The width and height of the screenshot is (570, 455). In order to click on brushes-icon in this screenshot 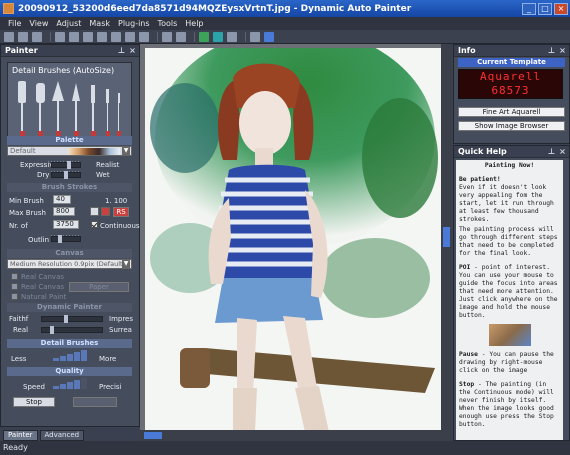, I will do `click(69, 109)`.